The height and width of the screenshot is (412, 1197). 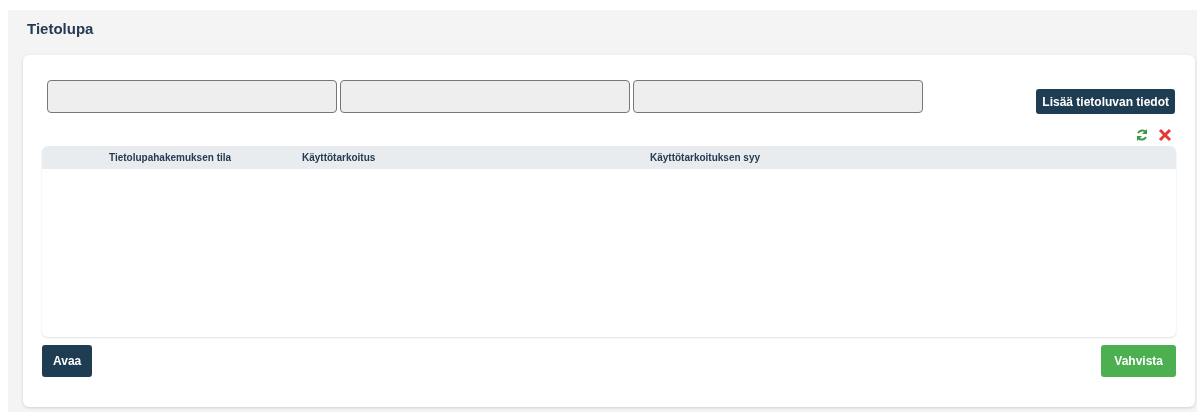 What do you see at coordinates (1142, 135) in the screenshot?
I see `refresh-icon` at bounding box center [1142, 135].